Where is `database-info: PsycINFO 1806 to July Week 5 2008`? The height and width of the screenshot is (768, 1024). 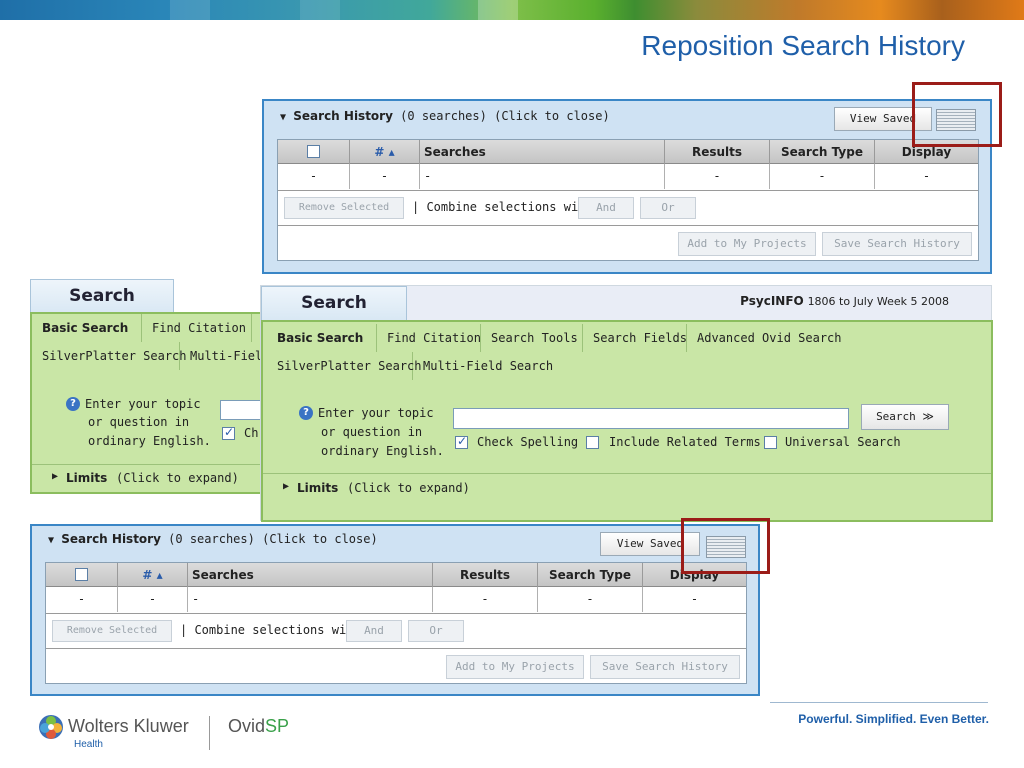
database-info: PsycINFO 1806 to July Week 5 2008 is located at coordinates (844, 301).